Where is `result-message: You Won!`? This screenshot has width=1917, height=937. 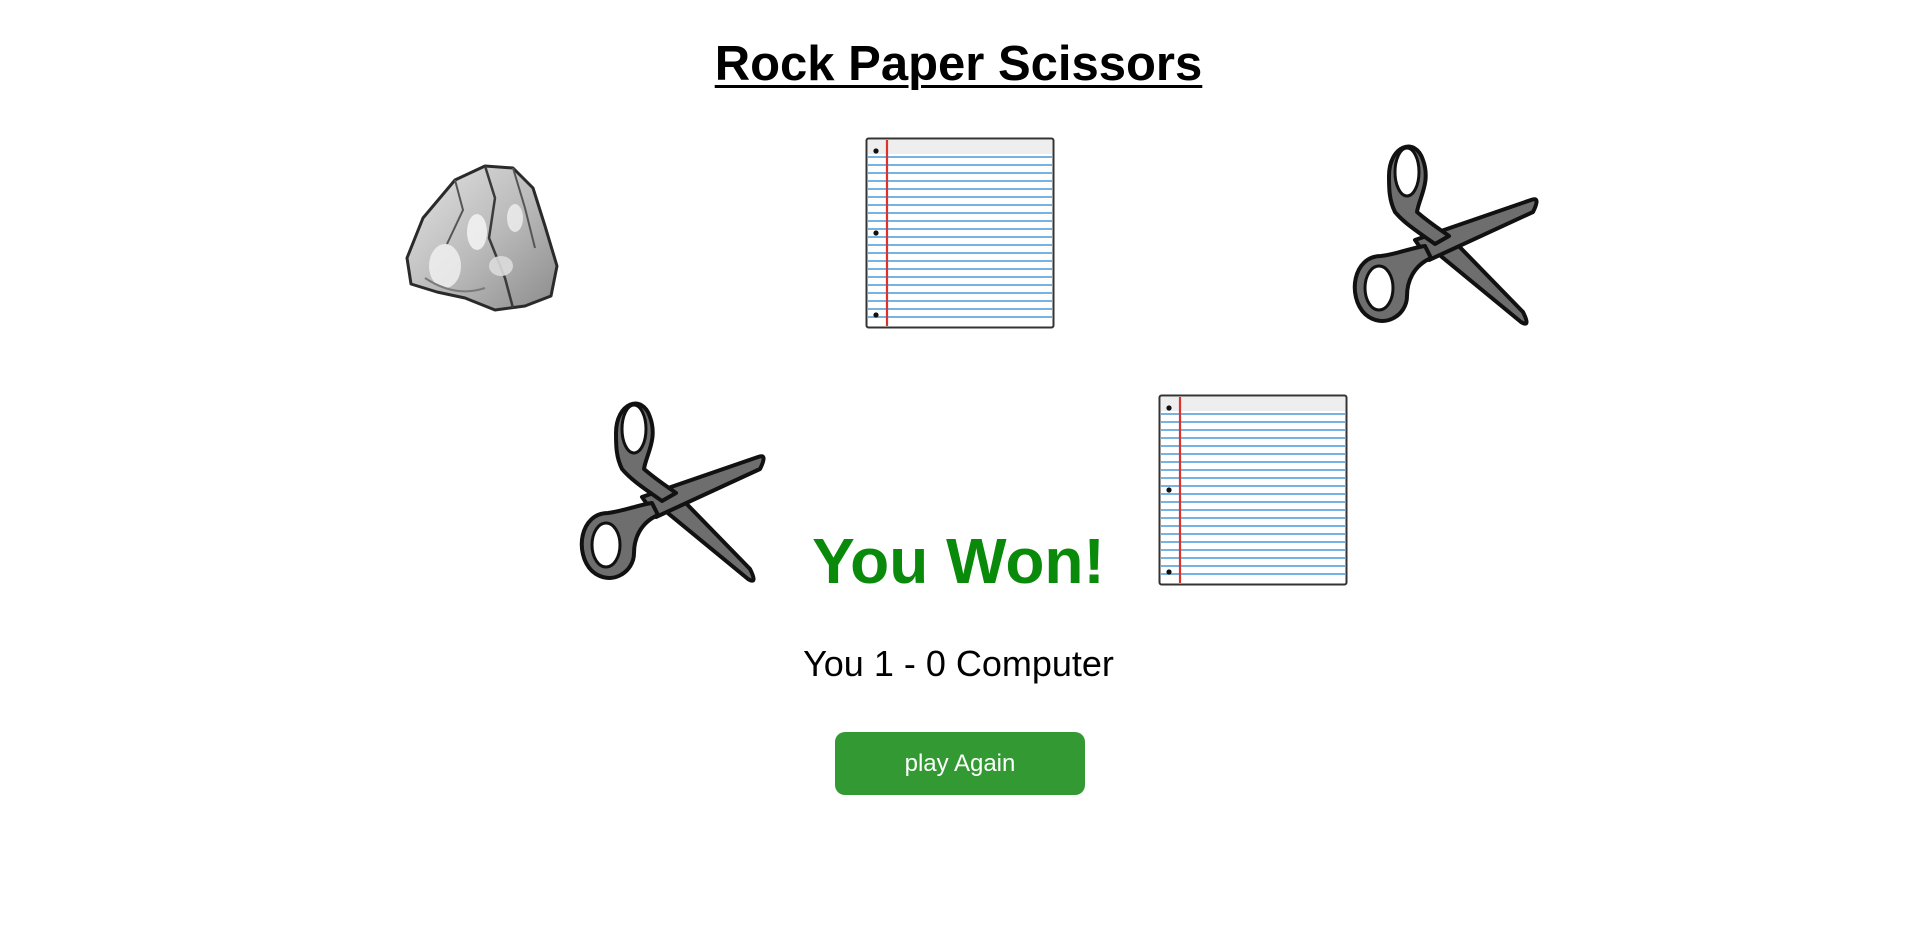 result-message: You Won! is located at coordinates (958, 561).